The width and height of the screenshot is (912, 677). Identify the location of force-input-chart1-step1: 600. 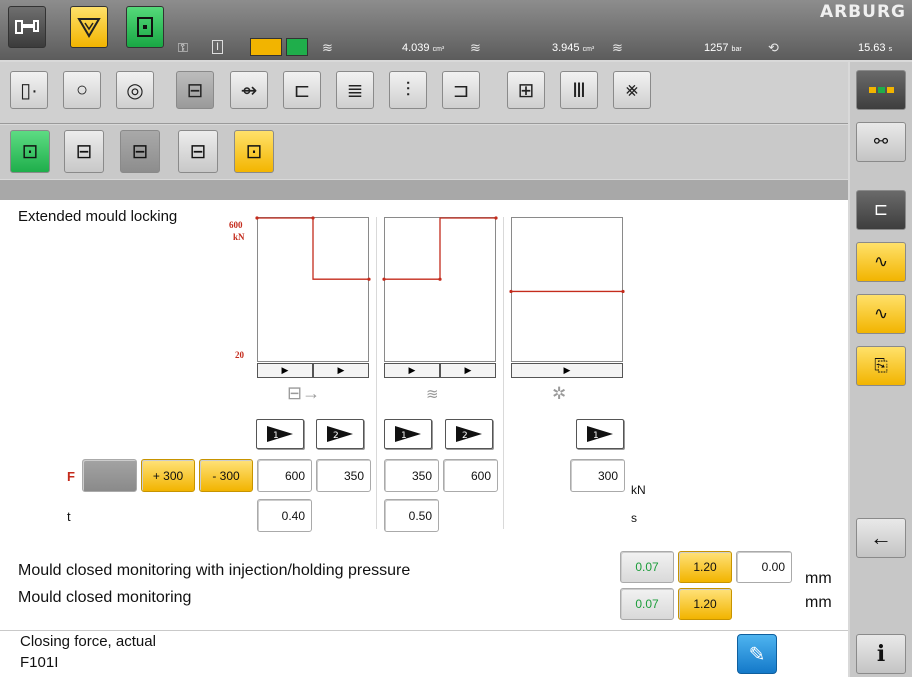
(284, 475).